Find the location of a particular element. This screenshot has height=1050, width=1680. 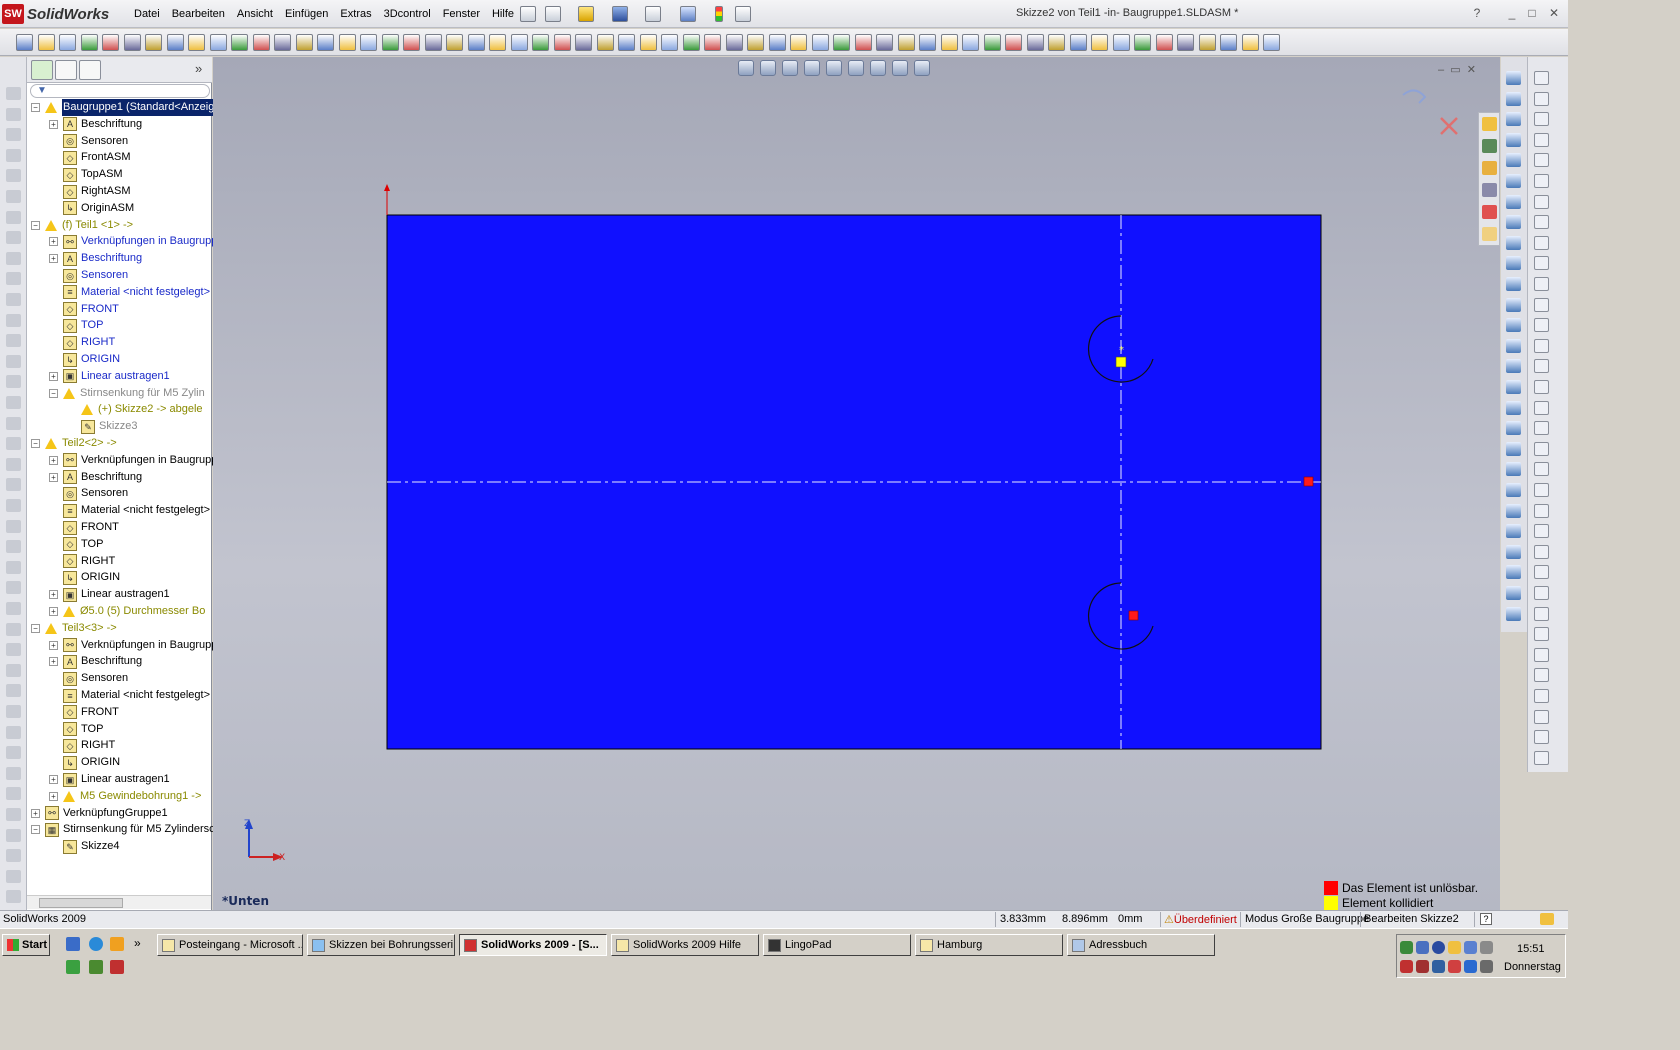

feature-tree-row: ◇ RightASM is located at coordinates (90, 191).